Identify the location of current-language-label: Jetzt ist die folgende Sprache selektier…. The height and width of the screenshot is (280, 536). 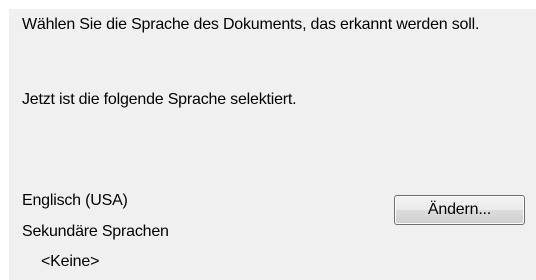
(159, 99).